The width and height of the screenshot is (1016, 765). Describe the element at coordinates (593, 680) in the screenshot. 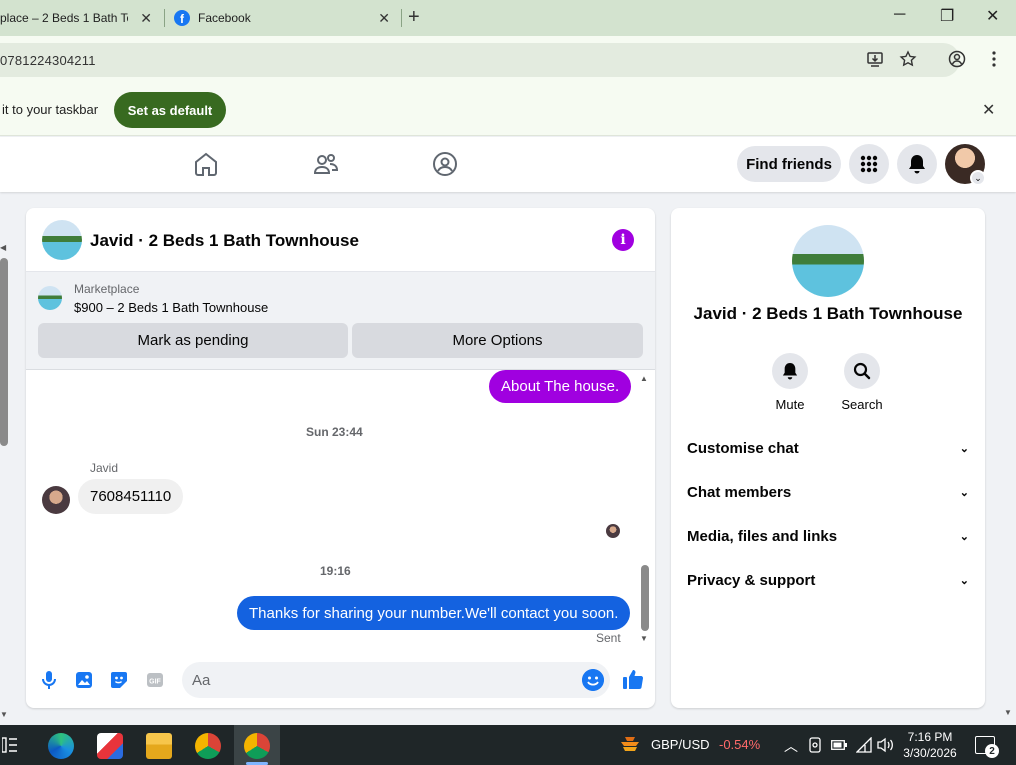

I see `emoji-icon` at that location.